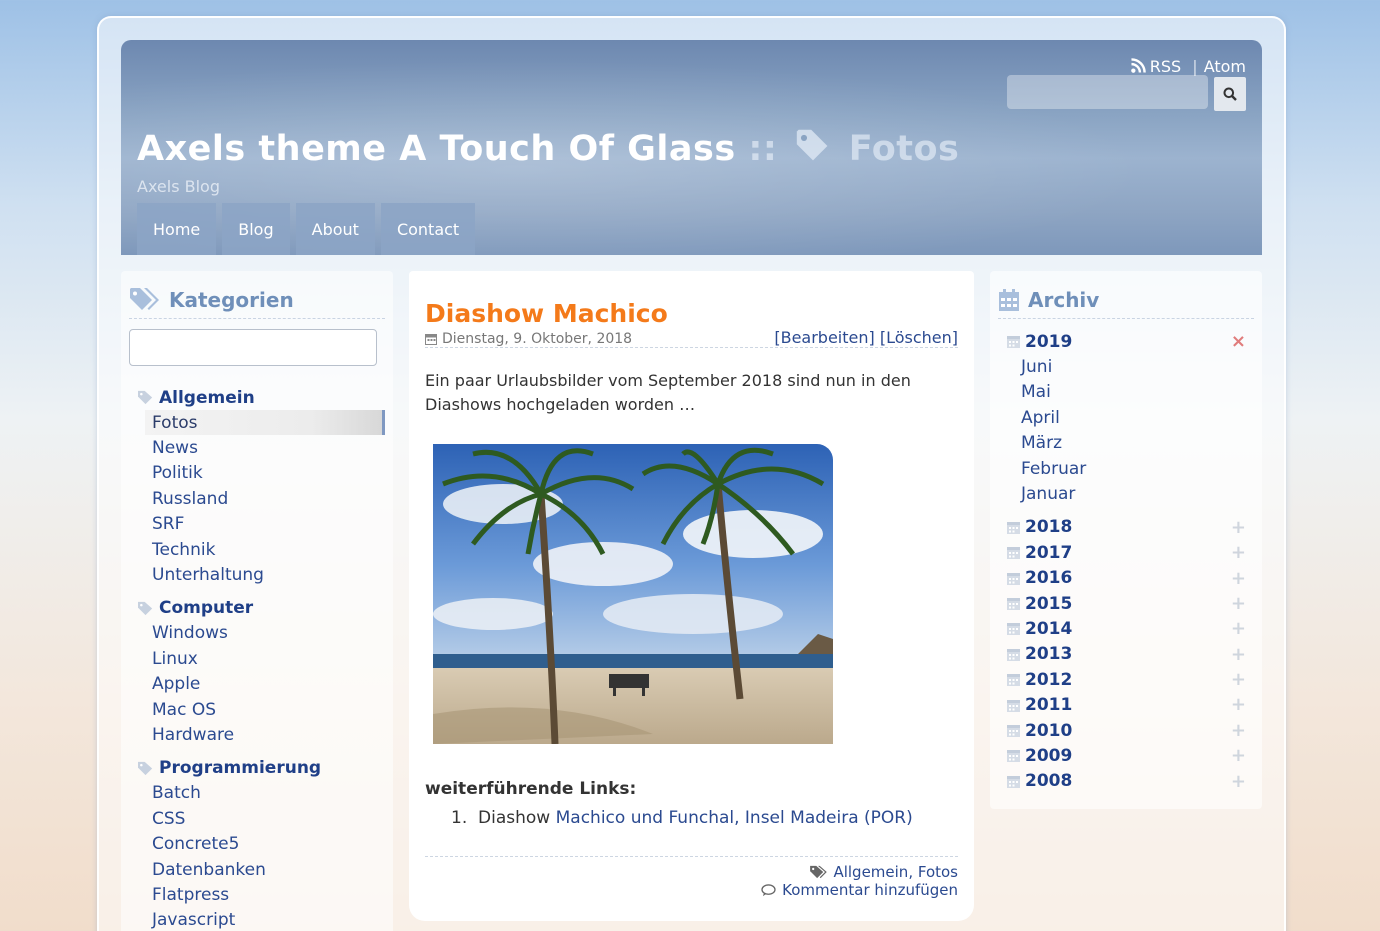 This screenshot has height=931, width=1380. I want to click on archive-year-label: 2014, so click(1049, 628).